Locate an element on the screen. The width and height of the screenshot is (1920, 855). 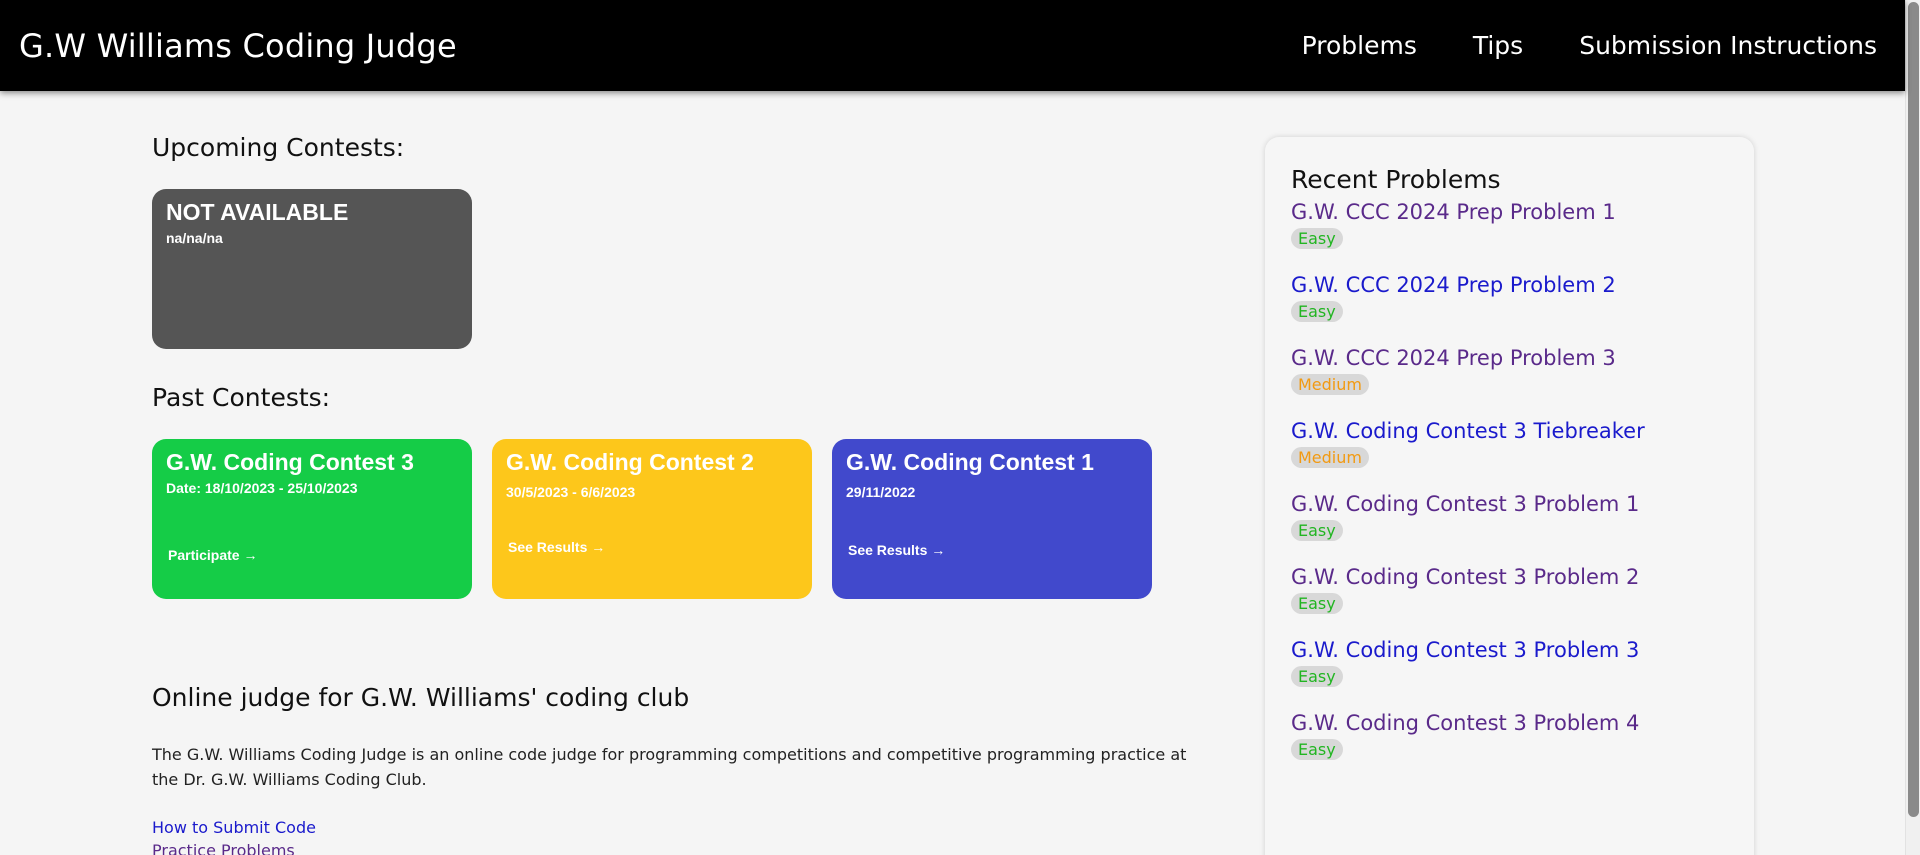
contest-name: G.W. Coding Contest 2 is located at coordinates (630, 462).